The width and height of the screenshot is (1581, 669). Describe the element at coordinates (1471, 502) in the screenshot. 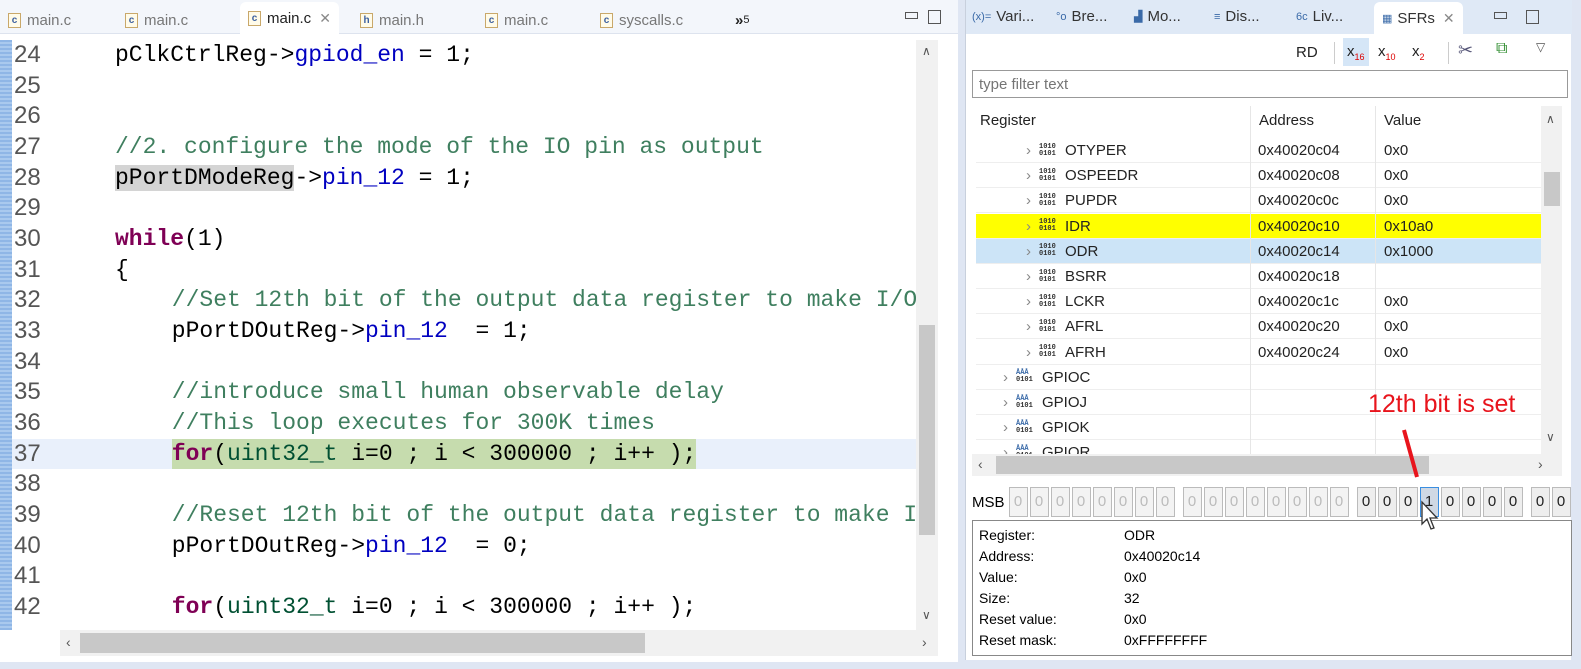

I see `bit-10: 0` at that location.